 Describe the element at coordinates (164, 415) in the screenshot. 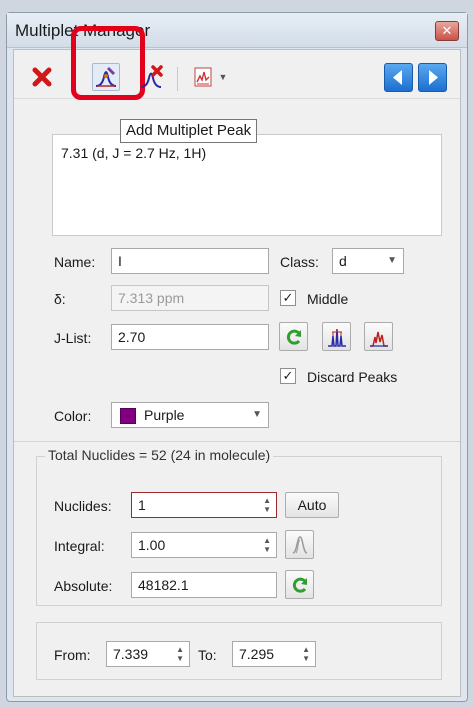

I see `color-value: Purple` at that location.